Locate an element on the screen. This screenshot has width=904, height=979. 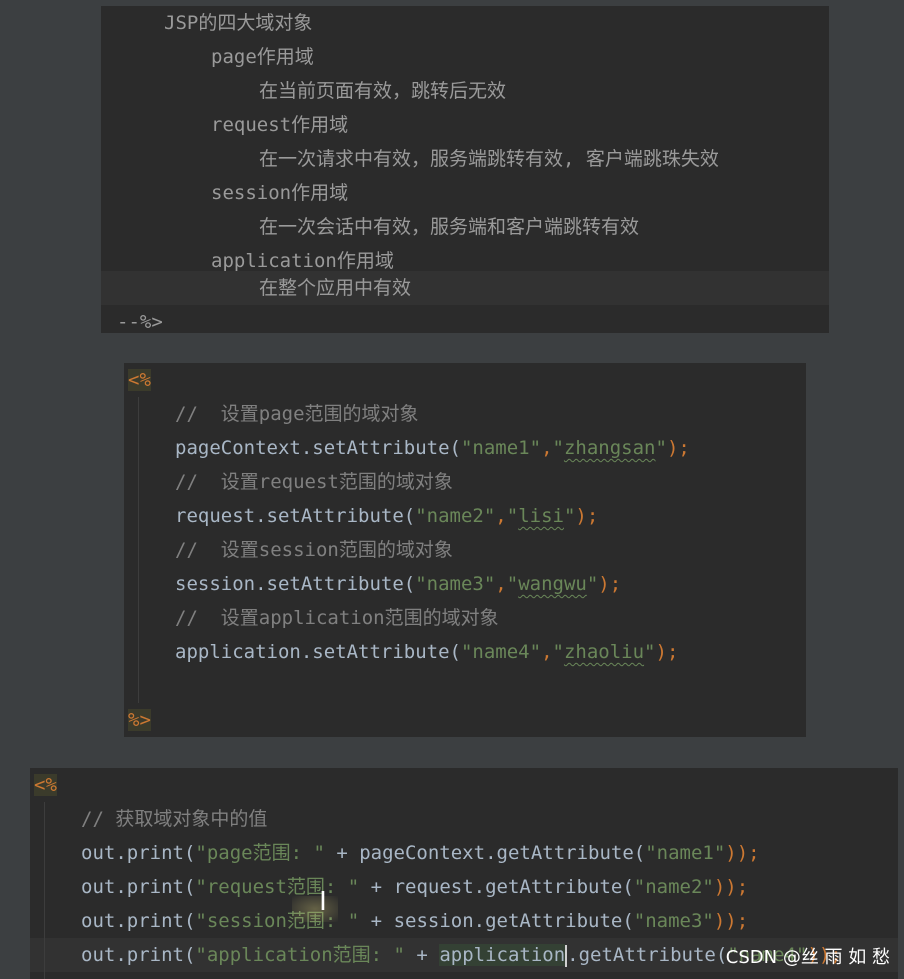
code-comment: // 设置request范围的域对象 is located at coordinates (314, 482).